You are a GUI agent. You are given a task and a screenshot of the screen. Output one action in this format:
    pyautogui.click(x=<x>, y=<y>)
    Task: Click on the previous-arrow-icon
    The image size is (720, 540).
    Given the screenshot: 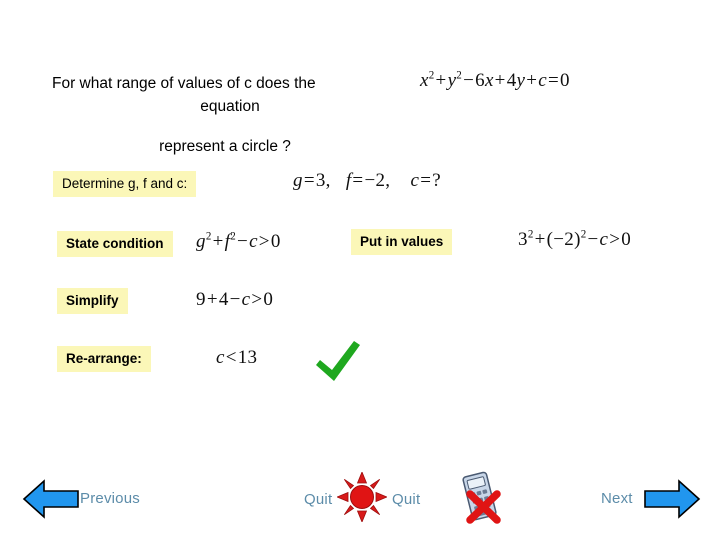 What is the action you would take?
    pyautogui.click(x=51, y=501)
    